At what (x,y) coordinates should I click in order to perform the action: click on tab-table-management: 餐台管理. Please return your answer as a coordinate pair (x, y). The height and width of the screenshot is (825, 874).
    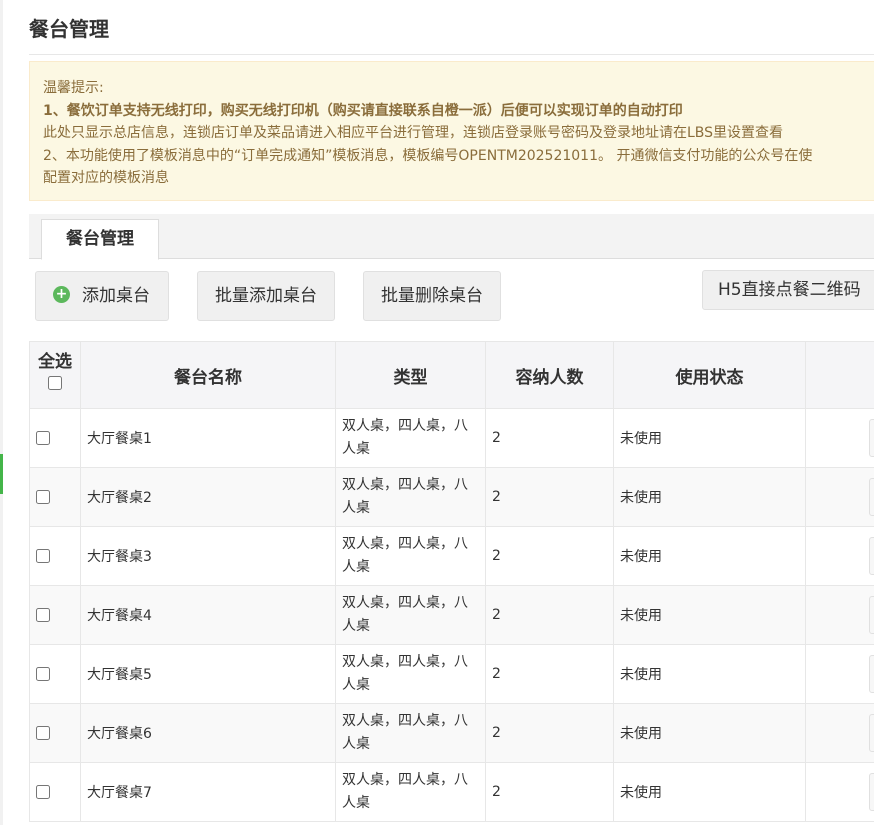
    Looking at the image, I should click on (100, 239).